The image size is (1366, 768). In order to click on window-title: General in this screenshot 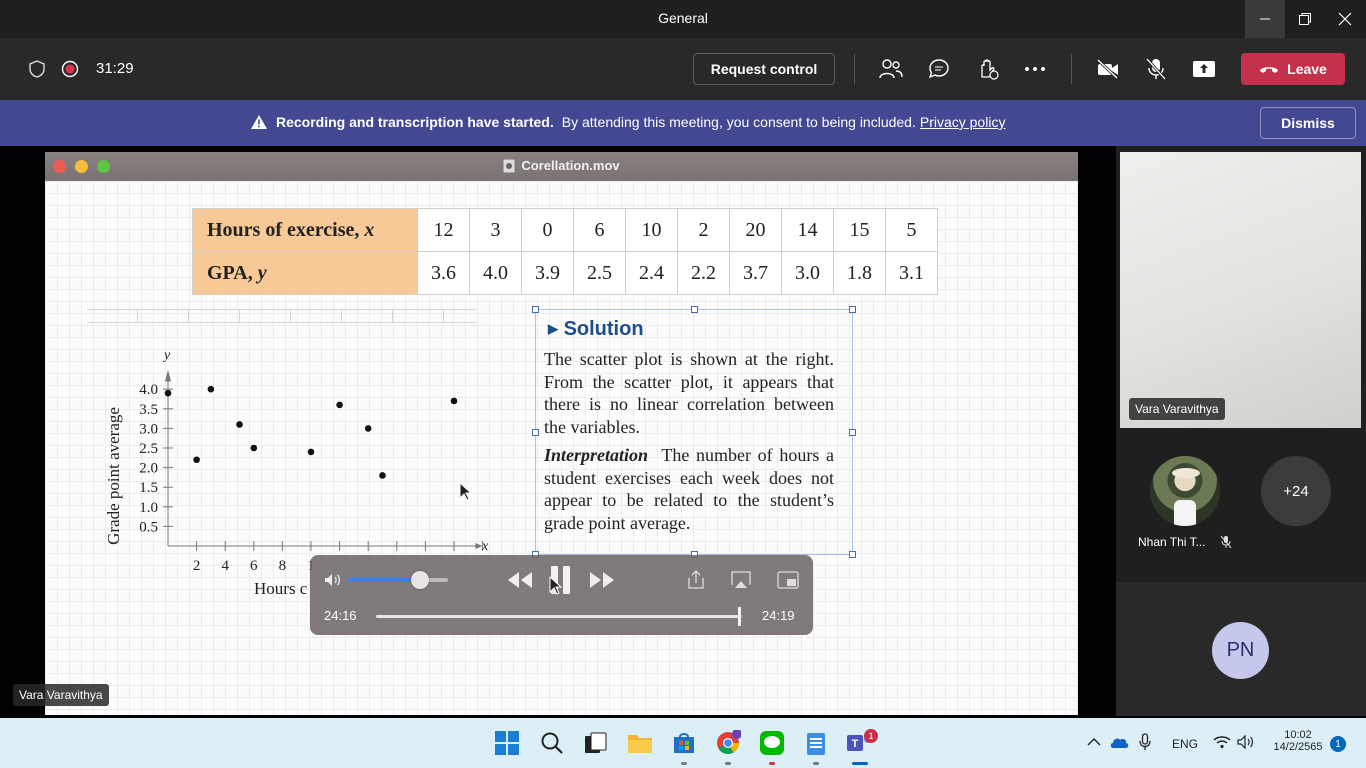, I will do `click(683, 18)`.